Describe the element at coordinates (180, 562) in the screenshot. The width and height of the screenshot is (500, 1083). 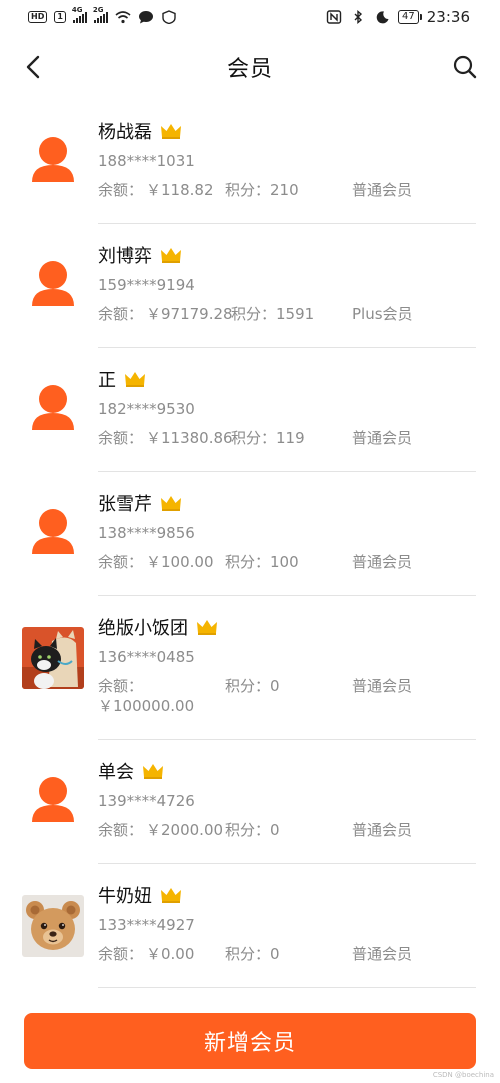
I see `balance-value: ￥100.00` at that location.